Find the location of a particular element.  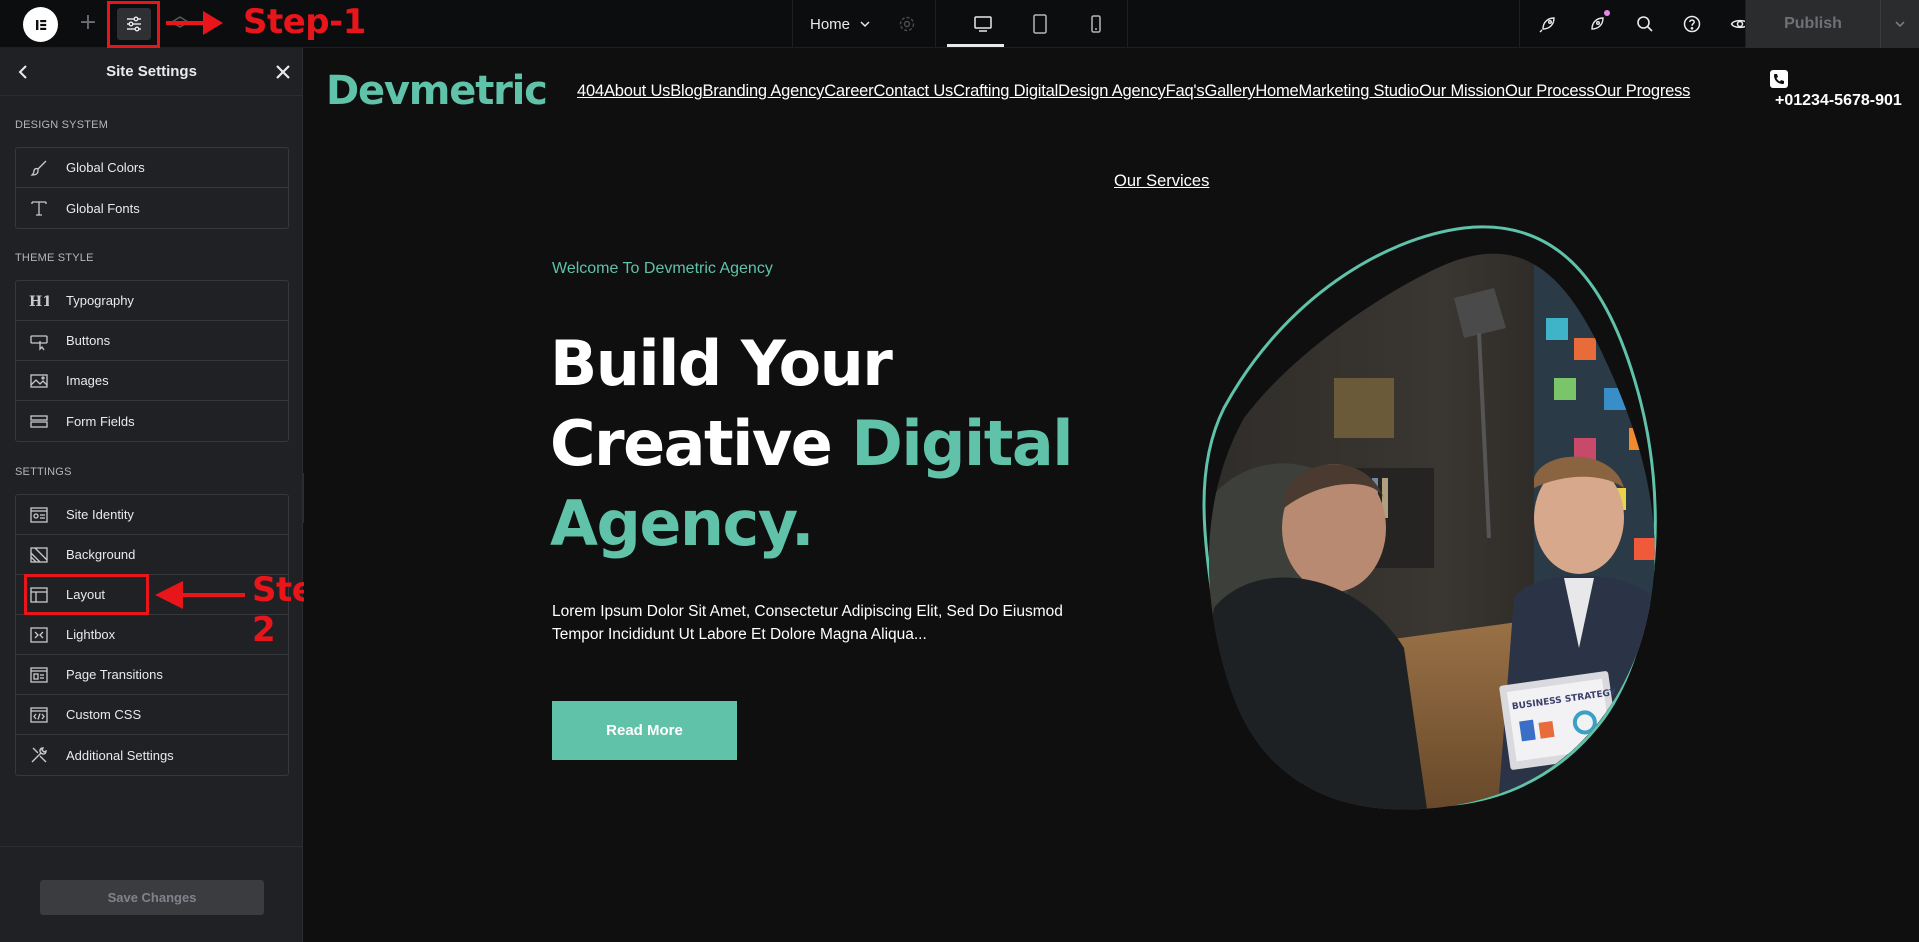

device-switcher is located at coordinates (1032, 24).